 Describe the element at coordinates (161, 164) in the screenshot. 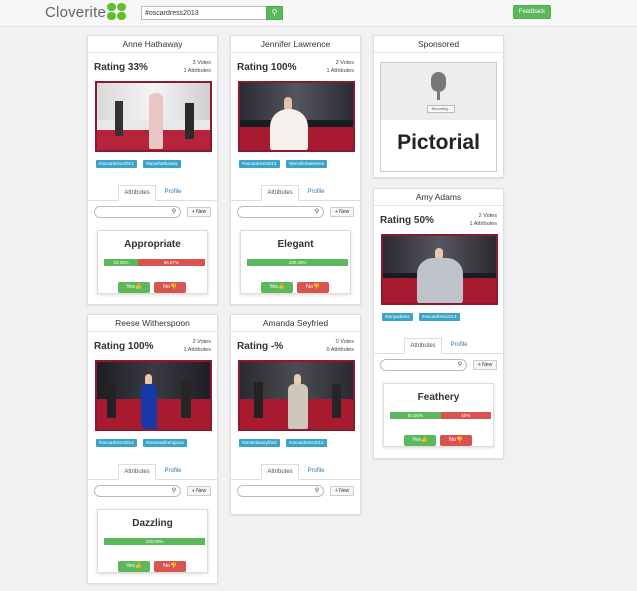

I see `tag: #annehathaway` at that location.